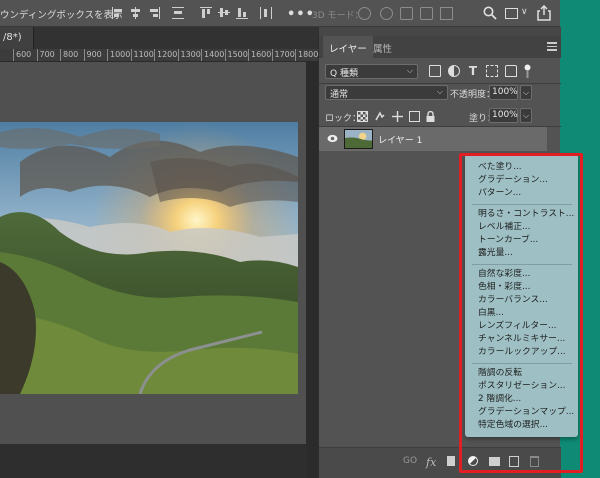 The width and height of the screenshot is (600, 478). What do you see at coordinates (92, 55) in the screenshot?
I see `ruler-tick-label: 900` at bounding box center [92, 55].